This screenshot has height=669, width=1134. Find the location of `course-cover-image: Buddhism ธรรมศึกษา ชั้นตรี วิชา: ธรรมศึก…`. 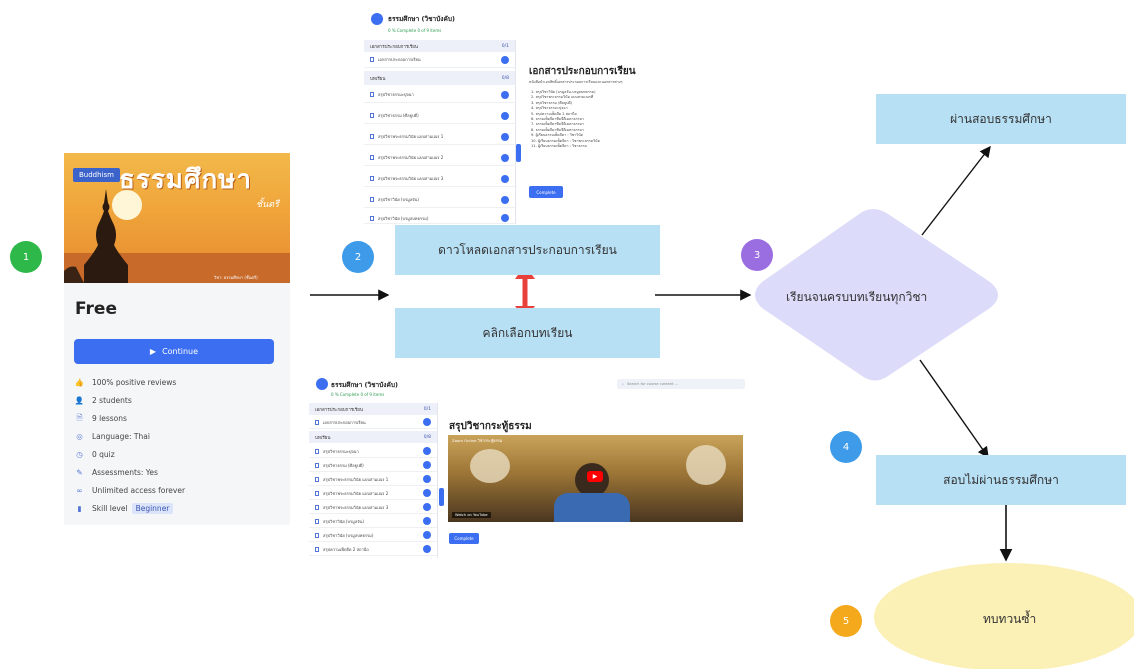

course-cover-image: Buddhism ธรรมศึกษา ชั้นตรี วิชา: ธรรมศึก… is located at coordinates (177, 218).